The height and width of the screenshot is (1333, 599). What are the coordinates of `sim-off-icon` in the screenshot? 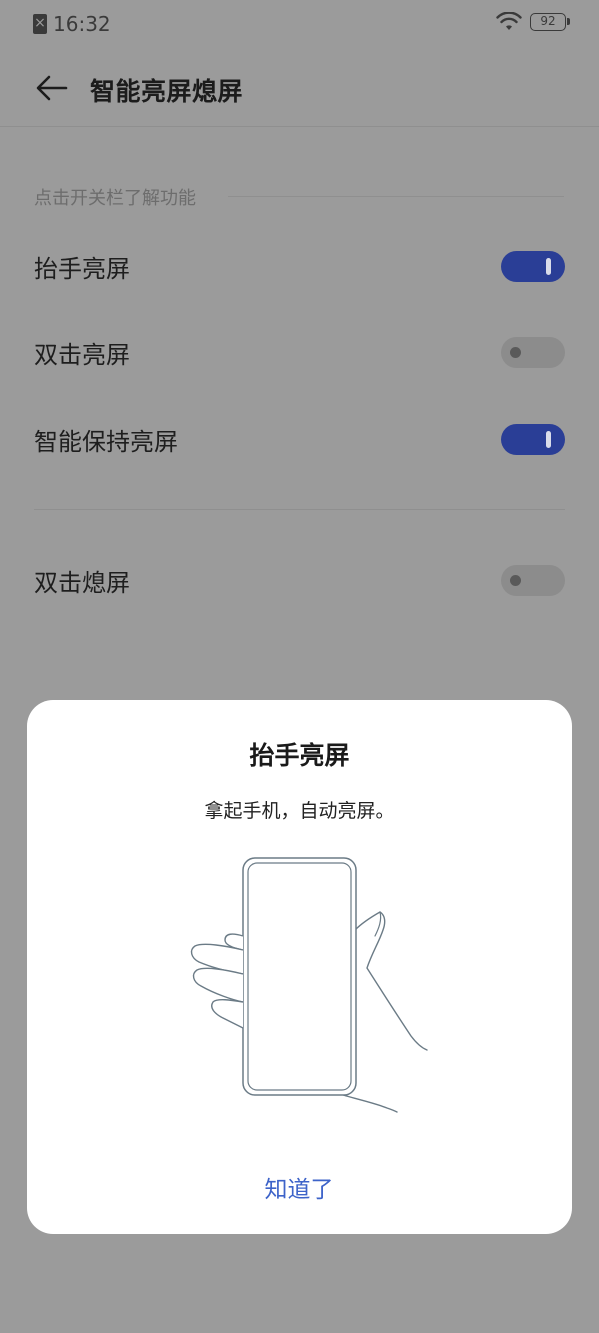 It's located at (40, 23).